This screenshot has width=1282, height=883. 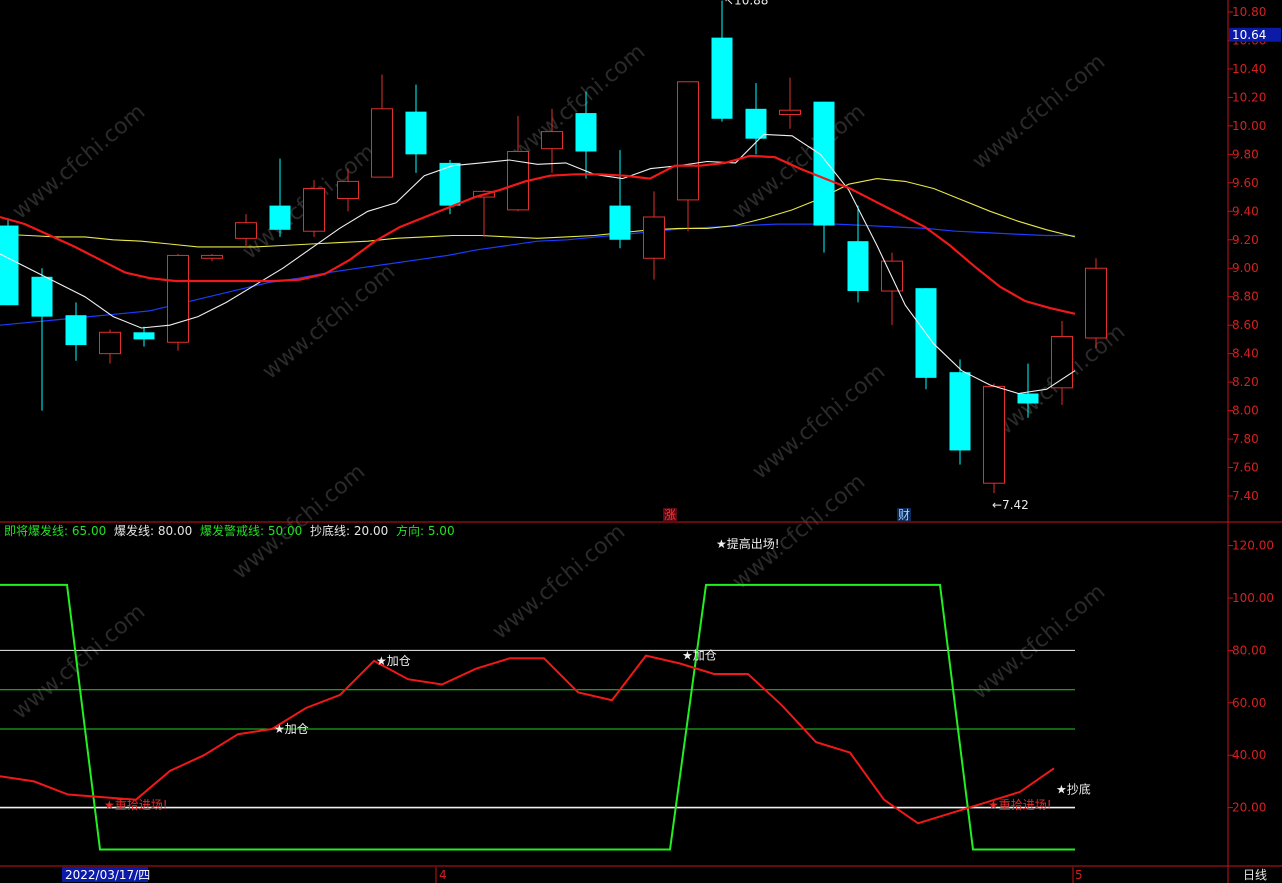 I want to click on x-date-label: 2022/03/17/四, so click(x=107, y=875).